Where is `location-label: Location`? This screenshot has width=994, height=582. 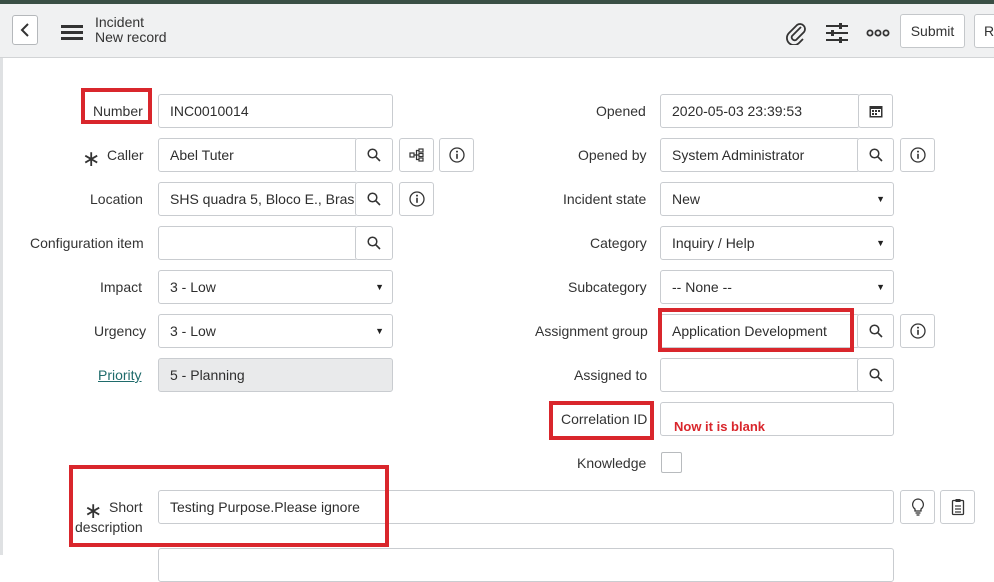 location-label: Location is located at coordinates (116, 199).